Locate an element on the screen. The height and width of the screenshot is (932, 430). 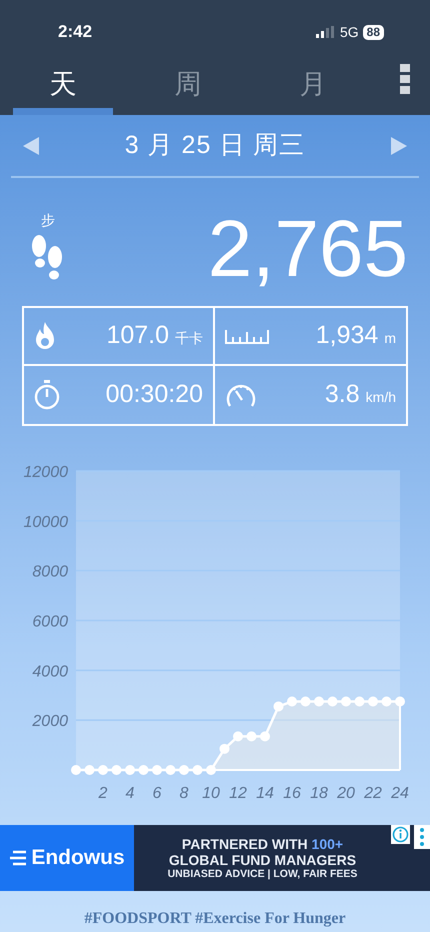
more-options-icon is located at coordinates (422, 837).